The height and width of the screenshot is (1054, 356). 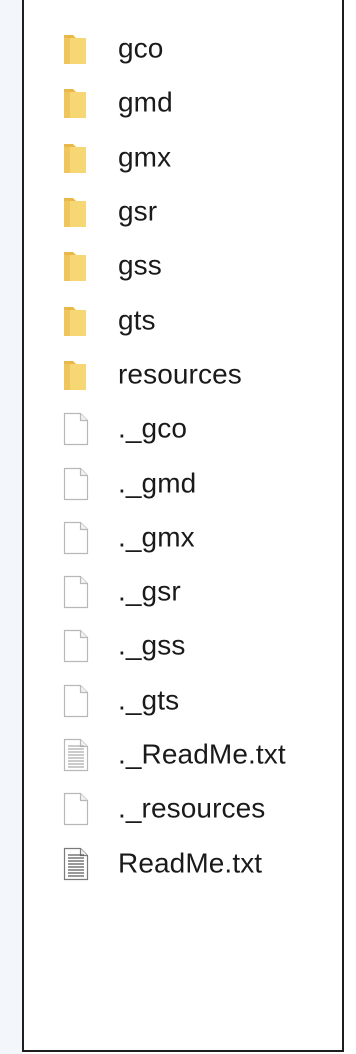 I want to click on list-item: gts, so click(x=183, y=320).